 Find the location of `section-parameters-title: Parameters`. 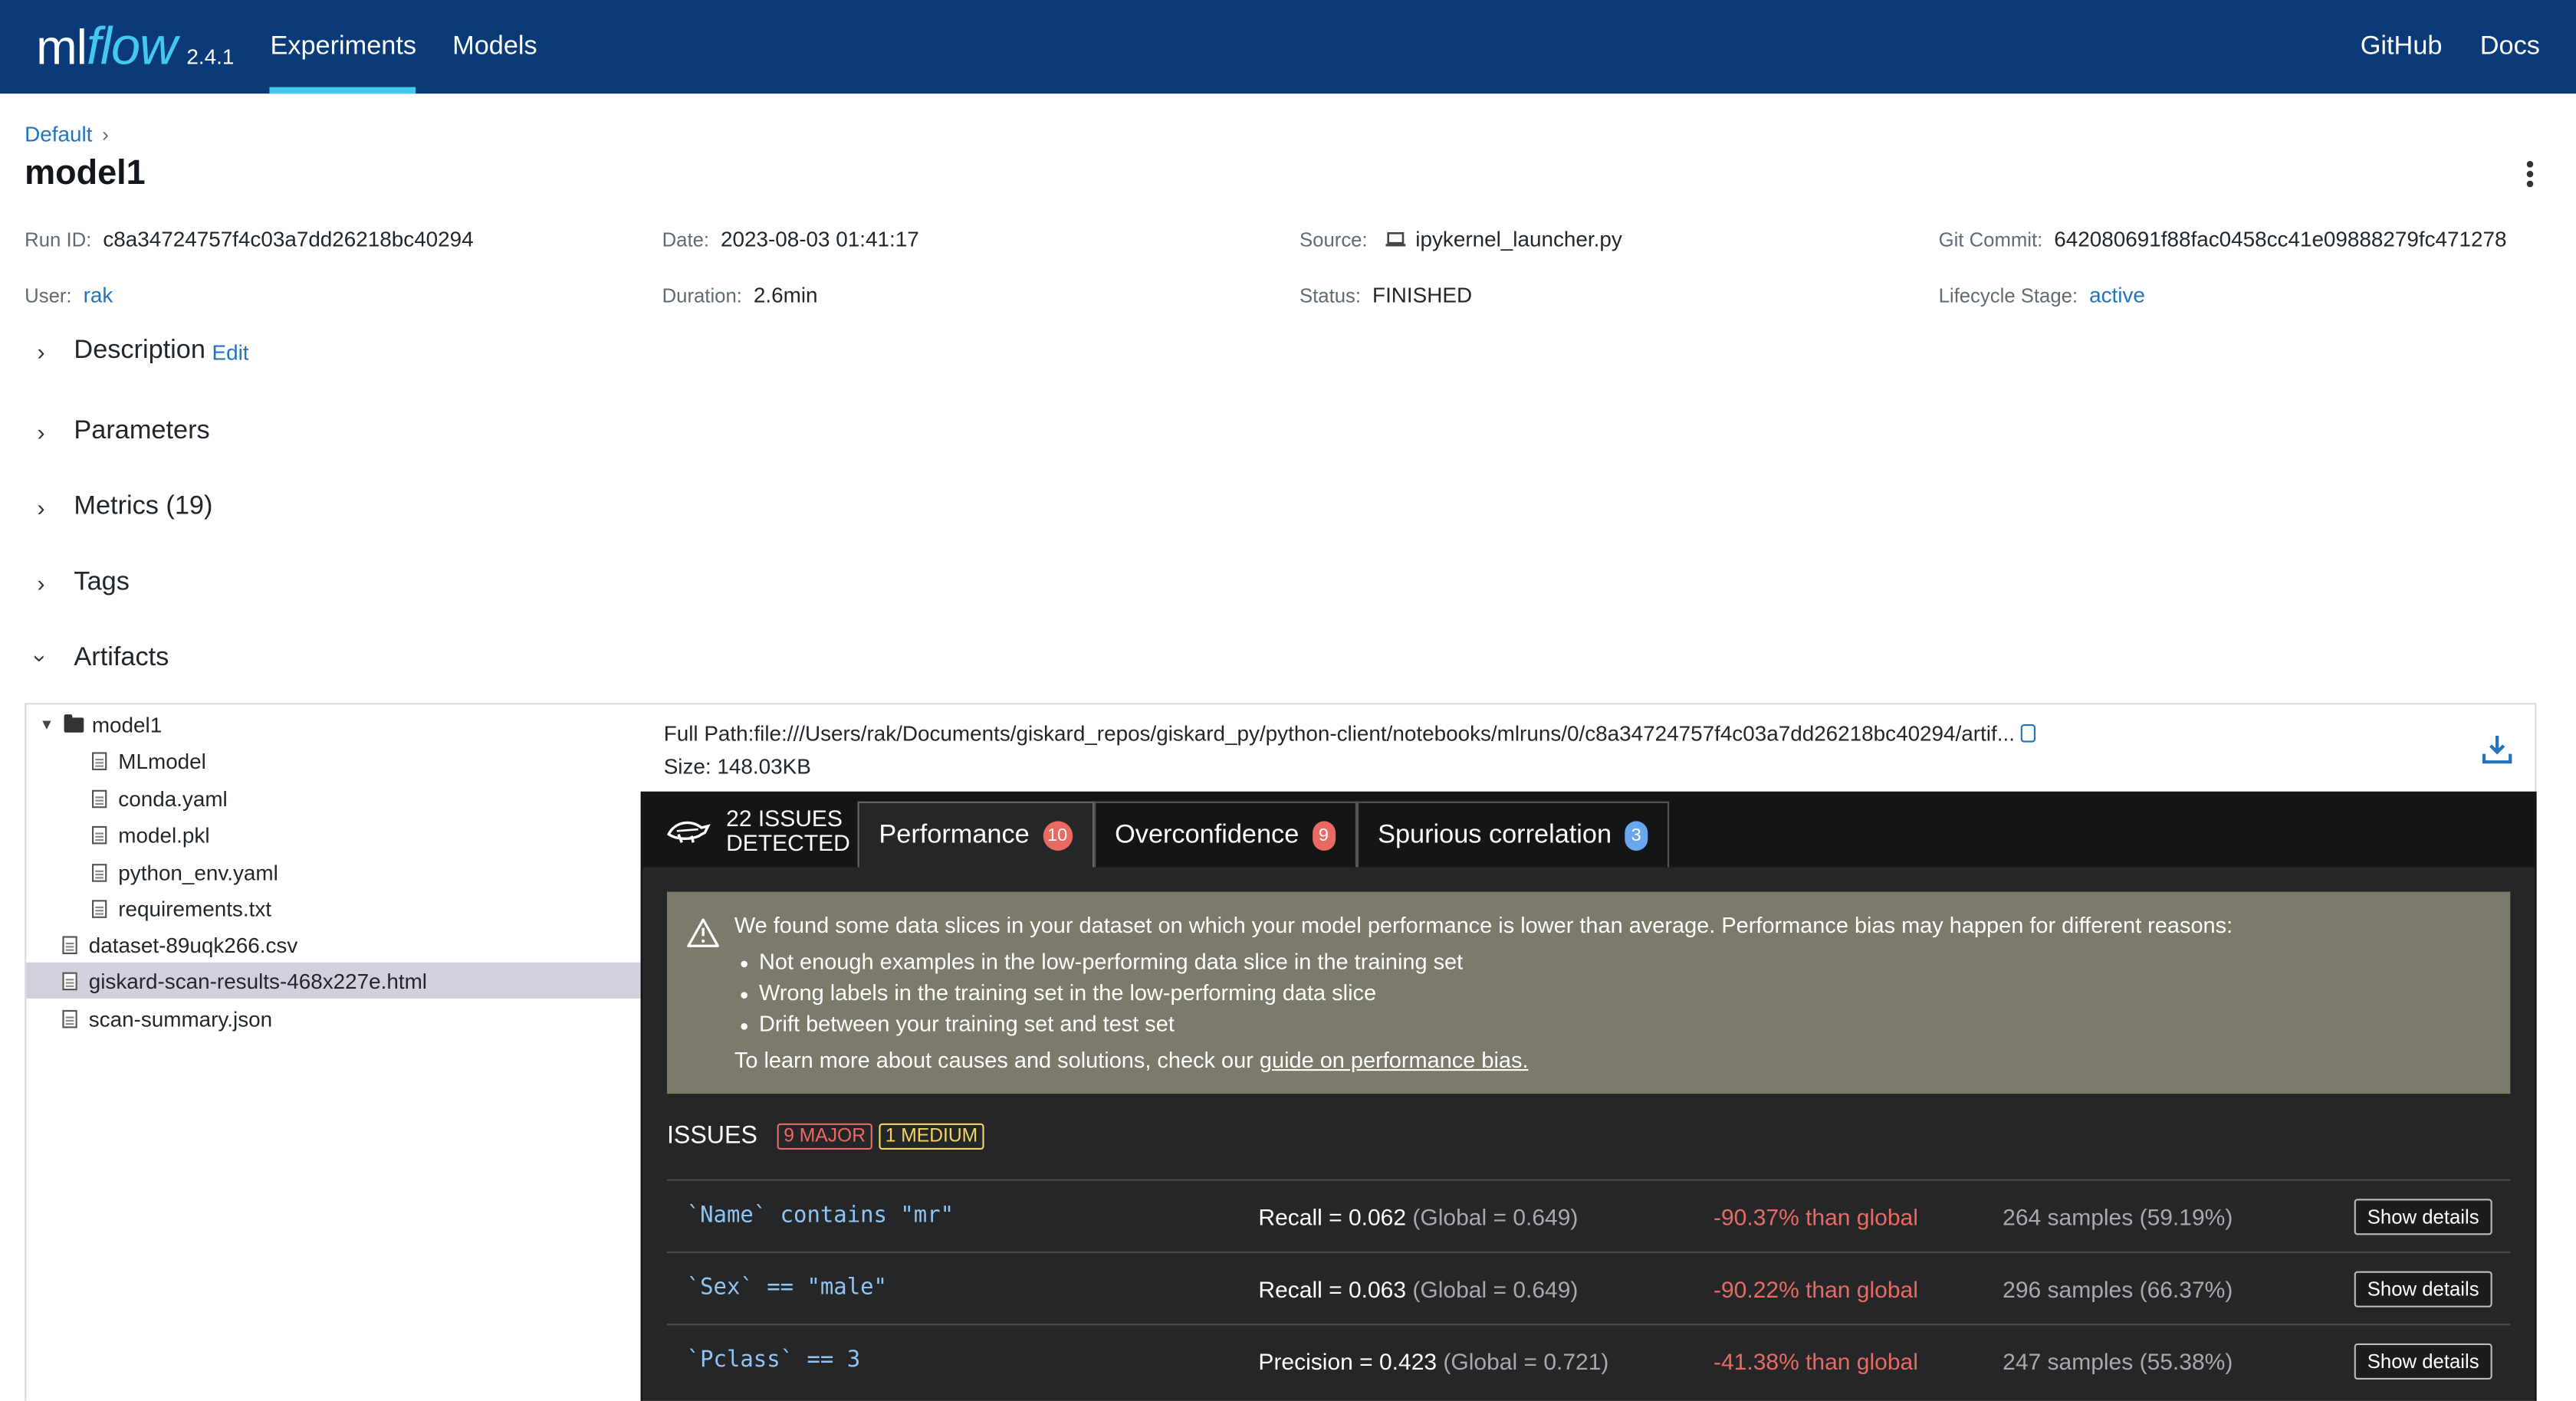

section-parameters-title: Parameters is located at coordinates (142, 431).